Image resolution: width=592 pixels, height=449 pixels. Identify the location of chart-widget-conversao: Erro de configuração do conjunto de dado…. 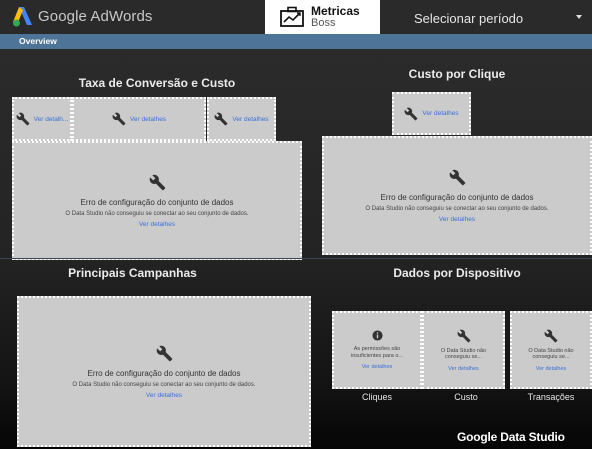
(157, 200).